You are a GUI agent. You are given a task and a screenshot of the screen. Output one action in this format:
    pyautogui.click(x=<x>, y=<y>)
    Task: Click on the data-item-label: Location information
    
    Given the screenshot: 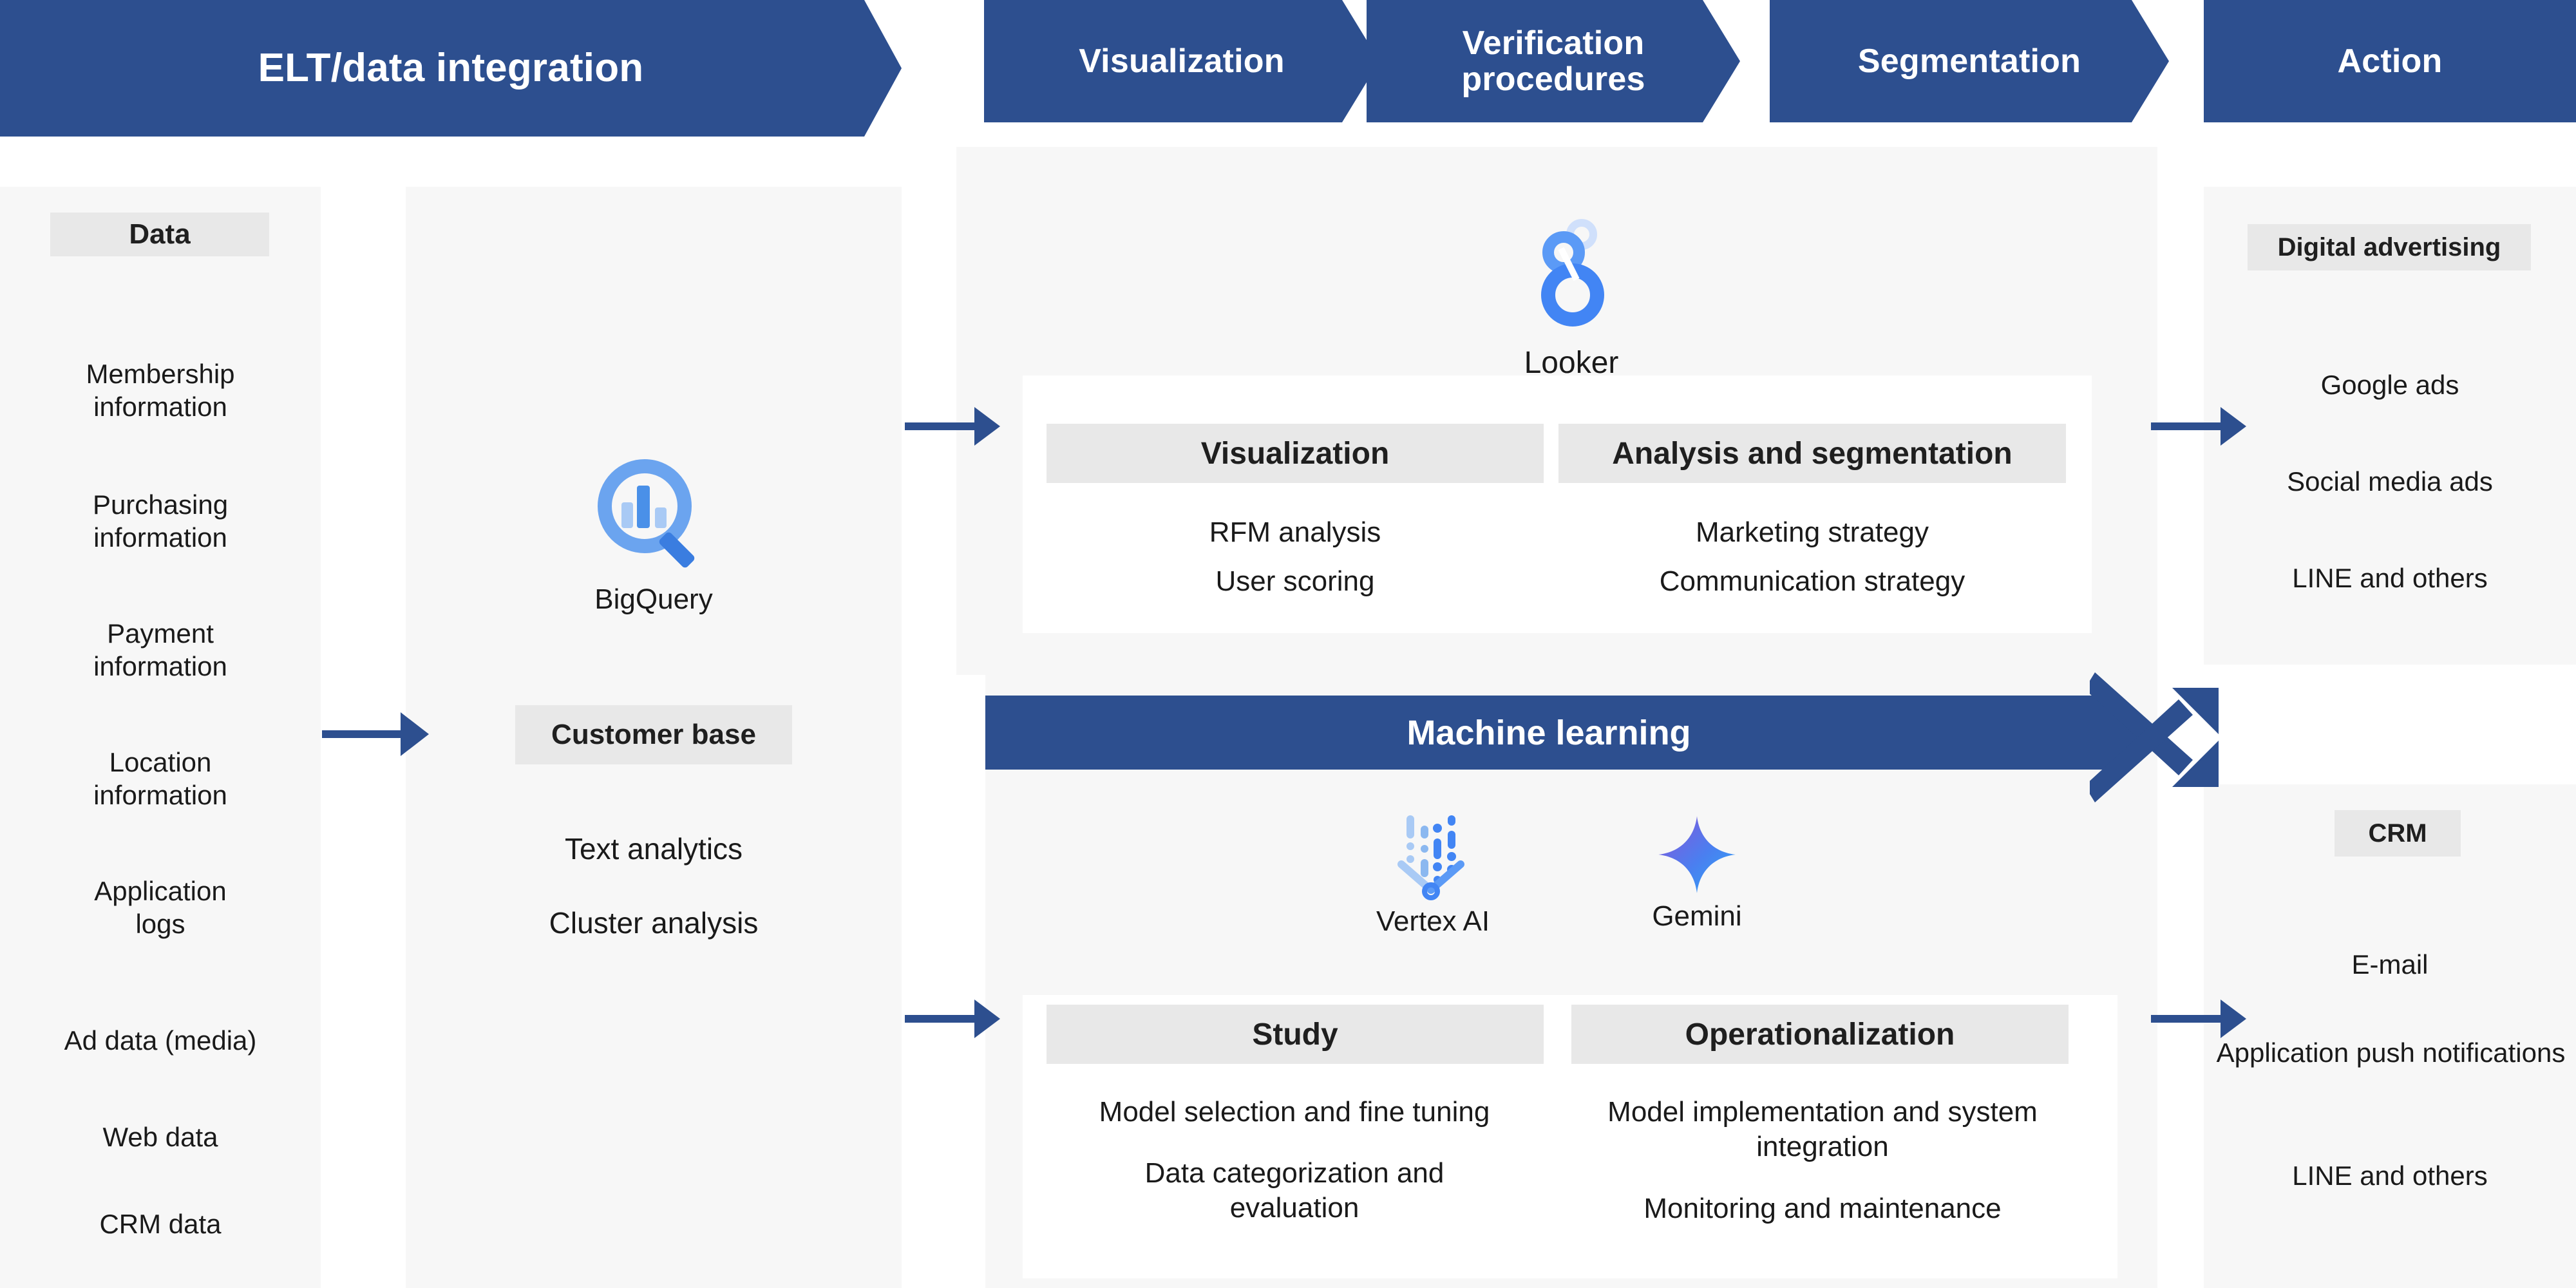 What is the action you would take?
    pyautogui.click(x=160, y=779)
    